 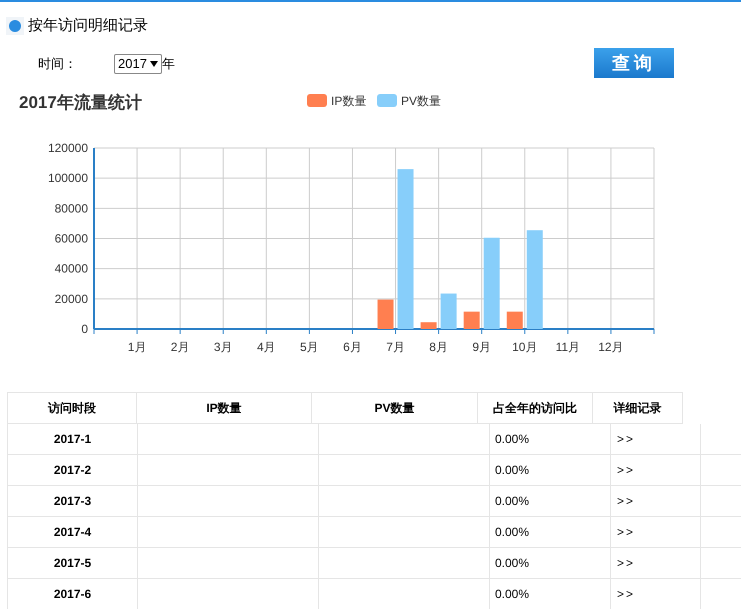 I want to click on x-tick-label: 3月, so click(x=223, y=347).